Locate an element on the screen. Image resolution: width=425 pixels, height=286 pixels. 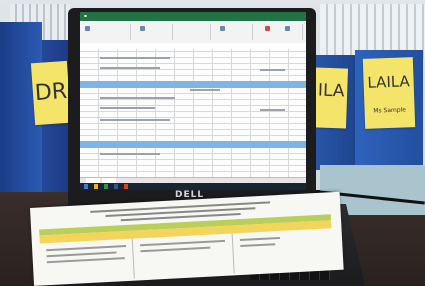
paste-icon is located at coordinates (87, 28).